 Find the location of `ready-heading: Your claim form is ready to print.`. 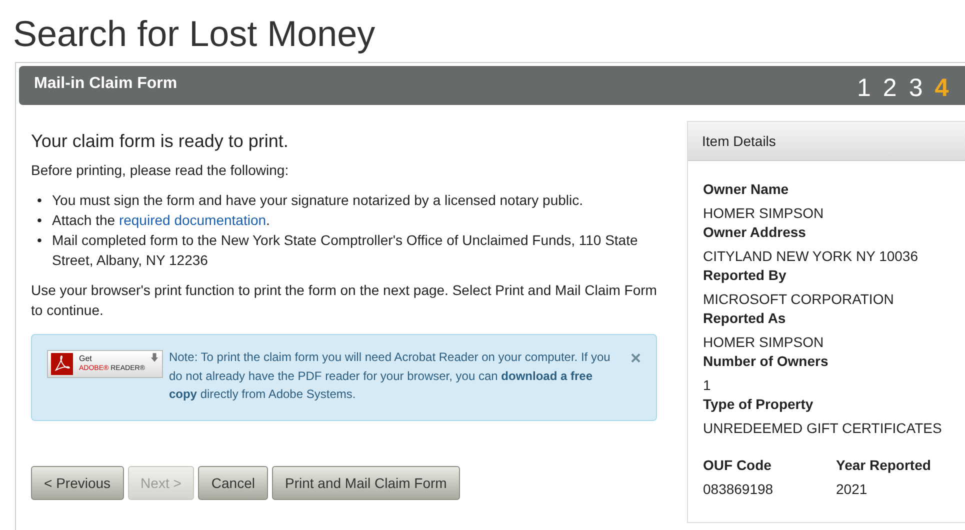

ready-heading: Your claim form is ready to print. is located at coordinates (160, 141).